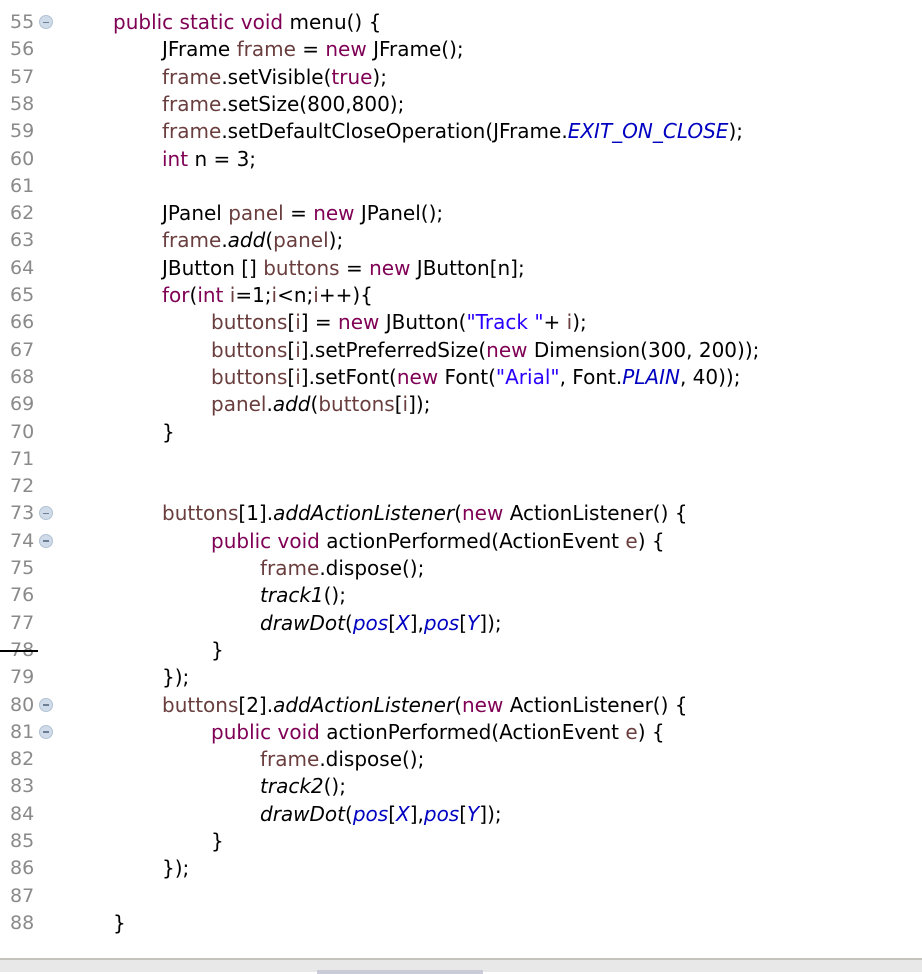 The image size is (922, 974). What do you see at coordinates (22, 185) in the screenshot?
I see `line-number: 61` at bounding box center [22, 185].